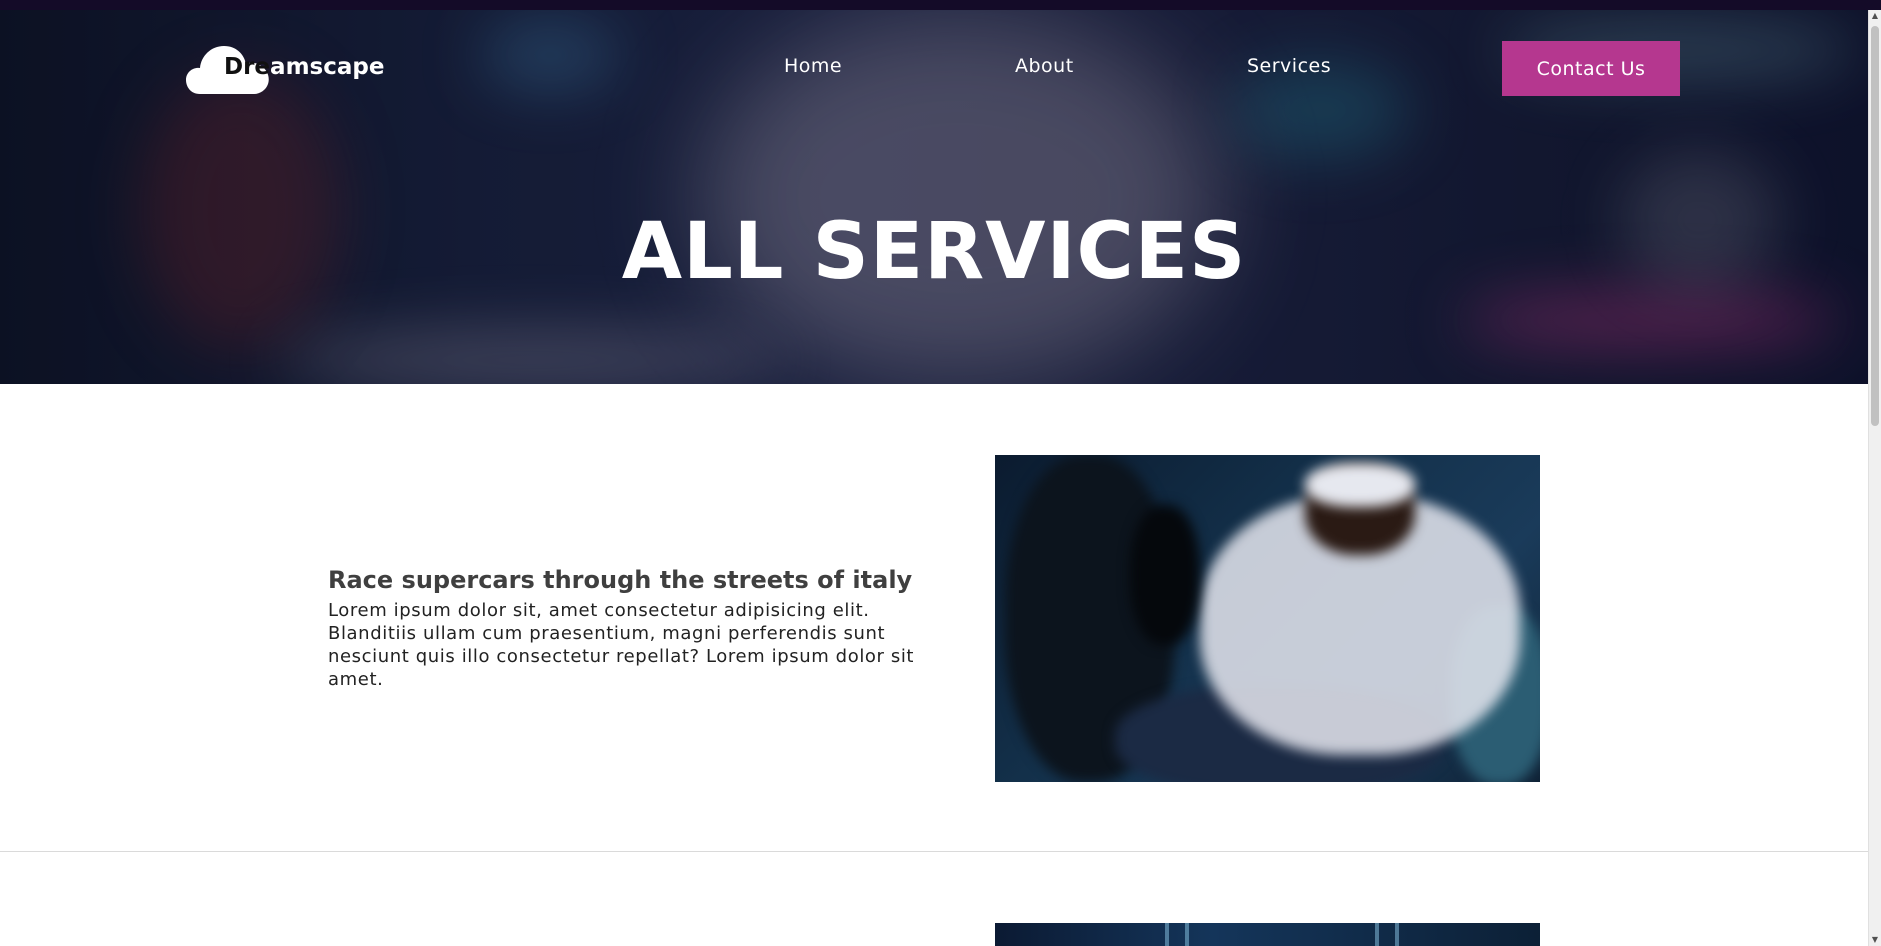 The width and height of the screenshot is (1881, 946). Describe the element at coordinates (1591, 68) in the screenshot. I see `contact-us-button: Contact Us` at that location.